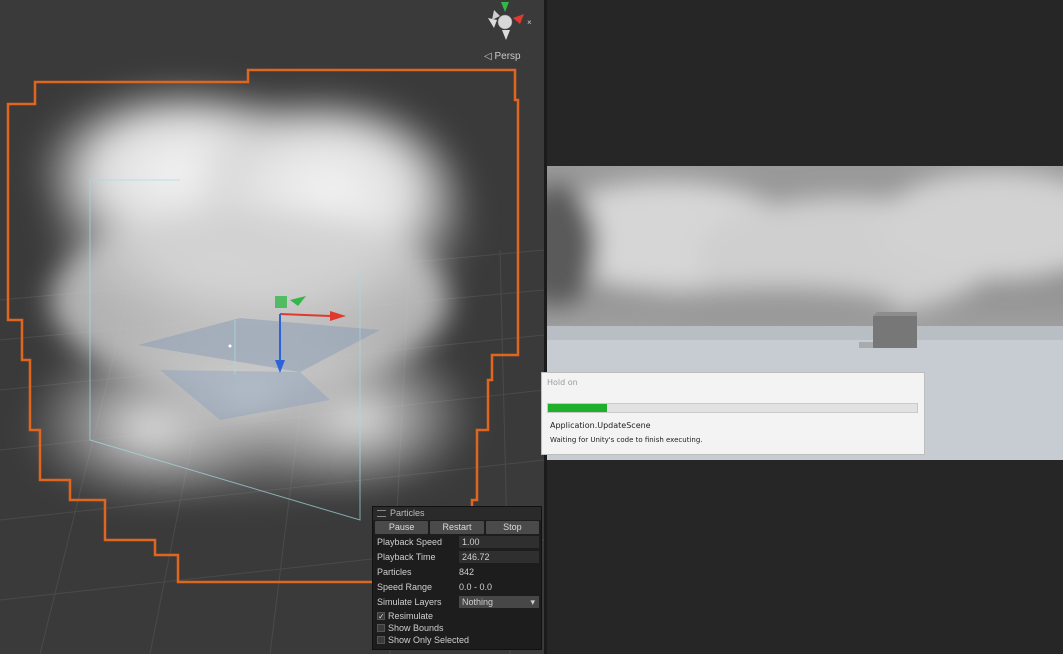  What do you see at coordinates (512, 527) in the screenshot?
I see `stop-button: Stop` at bounding box center [512, 527].